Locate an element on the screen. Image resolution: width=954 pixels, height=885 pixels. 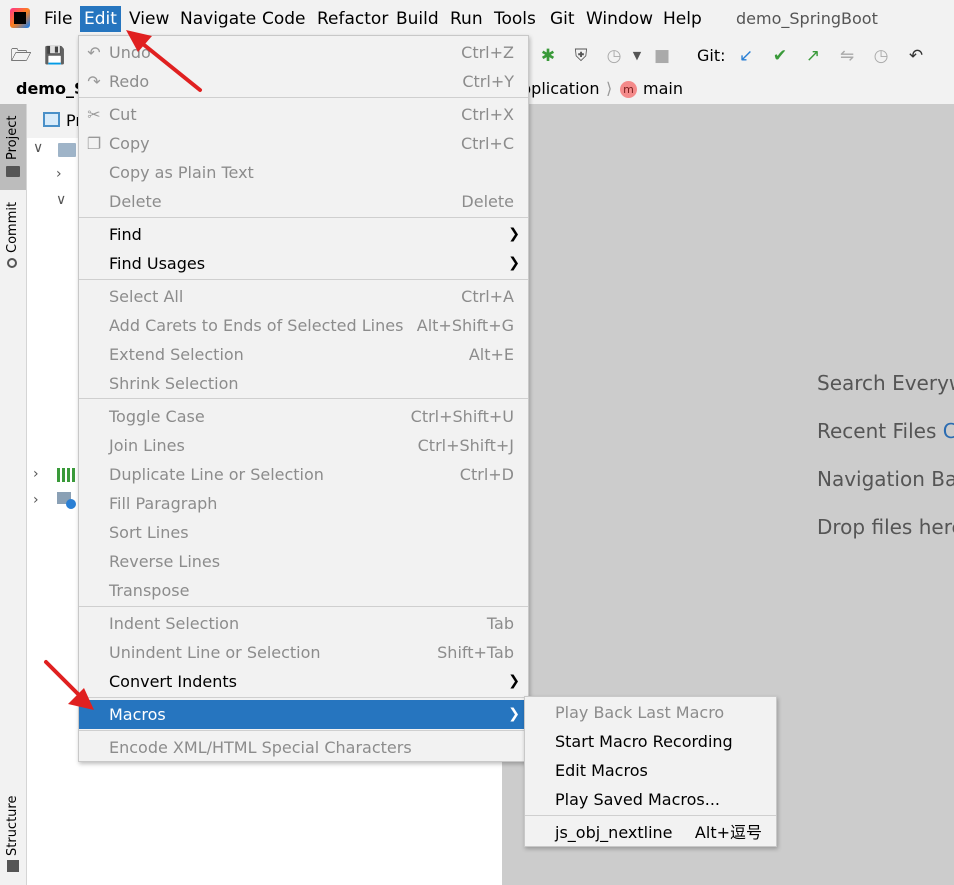
rollback-icon: ↶ is located at coordinates (916, 56).